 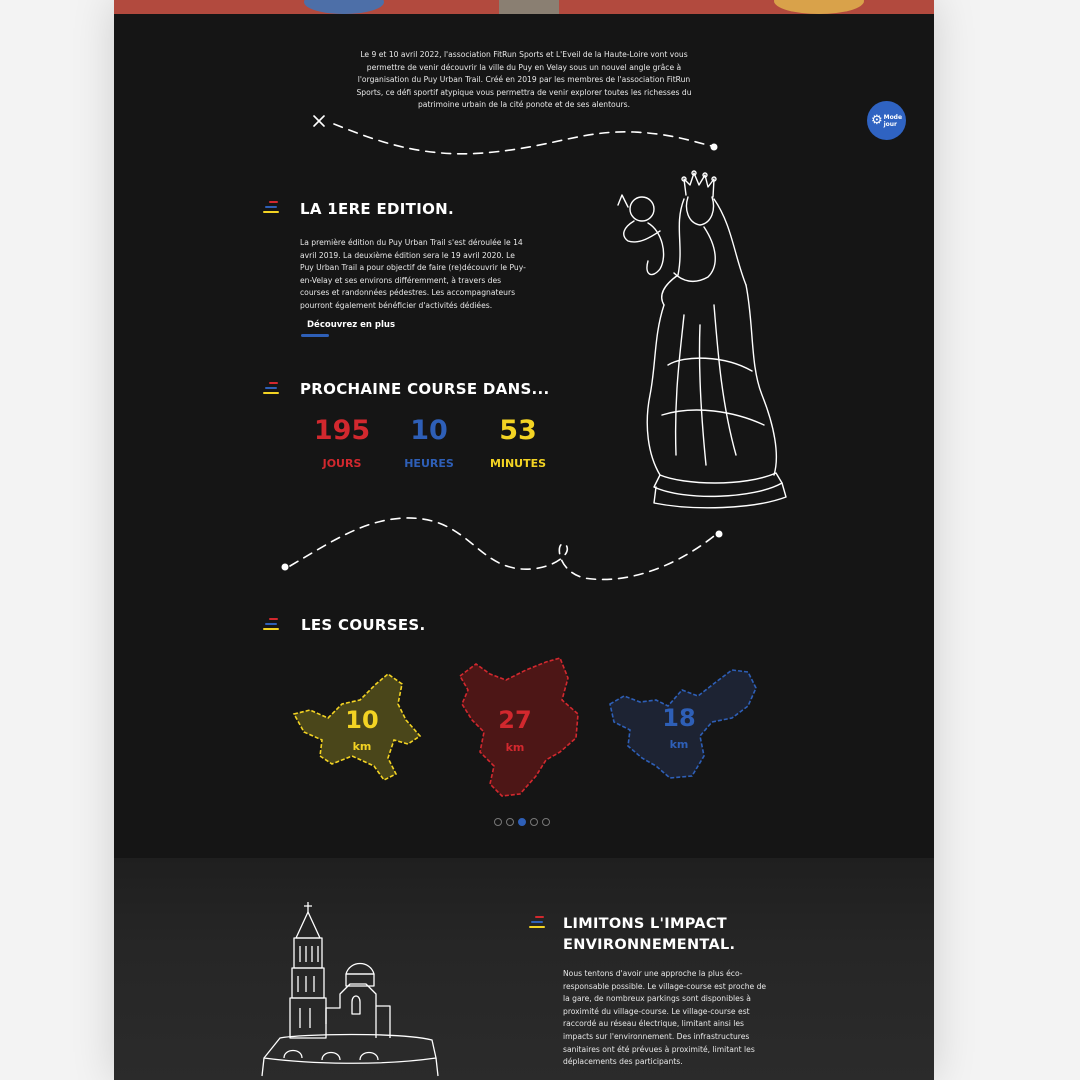 I want to click on virgin-statue-illustration, so click(x=702, y=339).